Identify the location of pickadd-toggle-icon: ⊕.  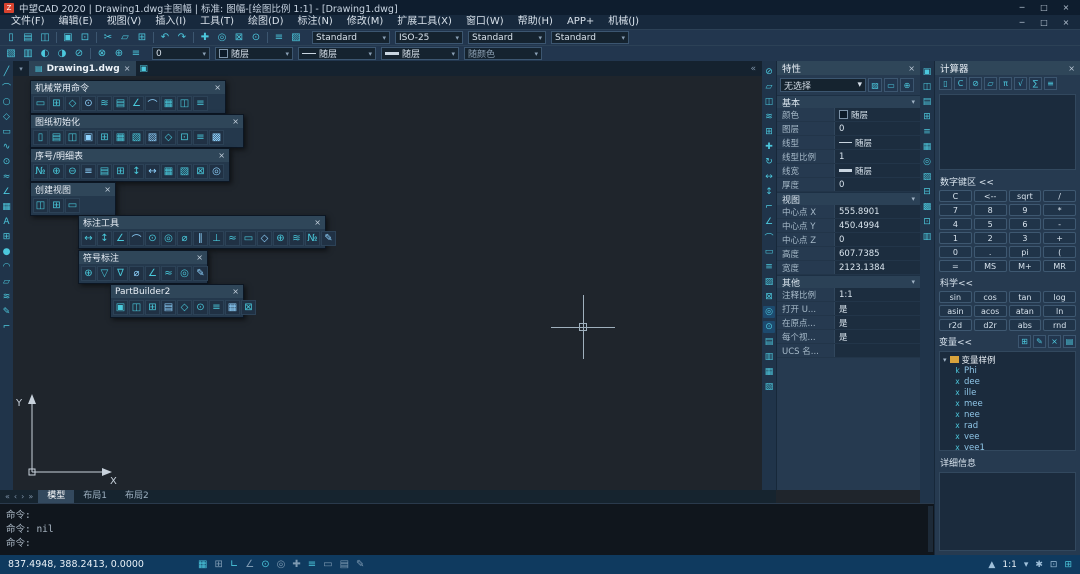
(907, 85).